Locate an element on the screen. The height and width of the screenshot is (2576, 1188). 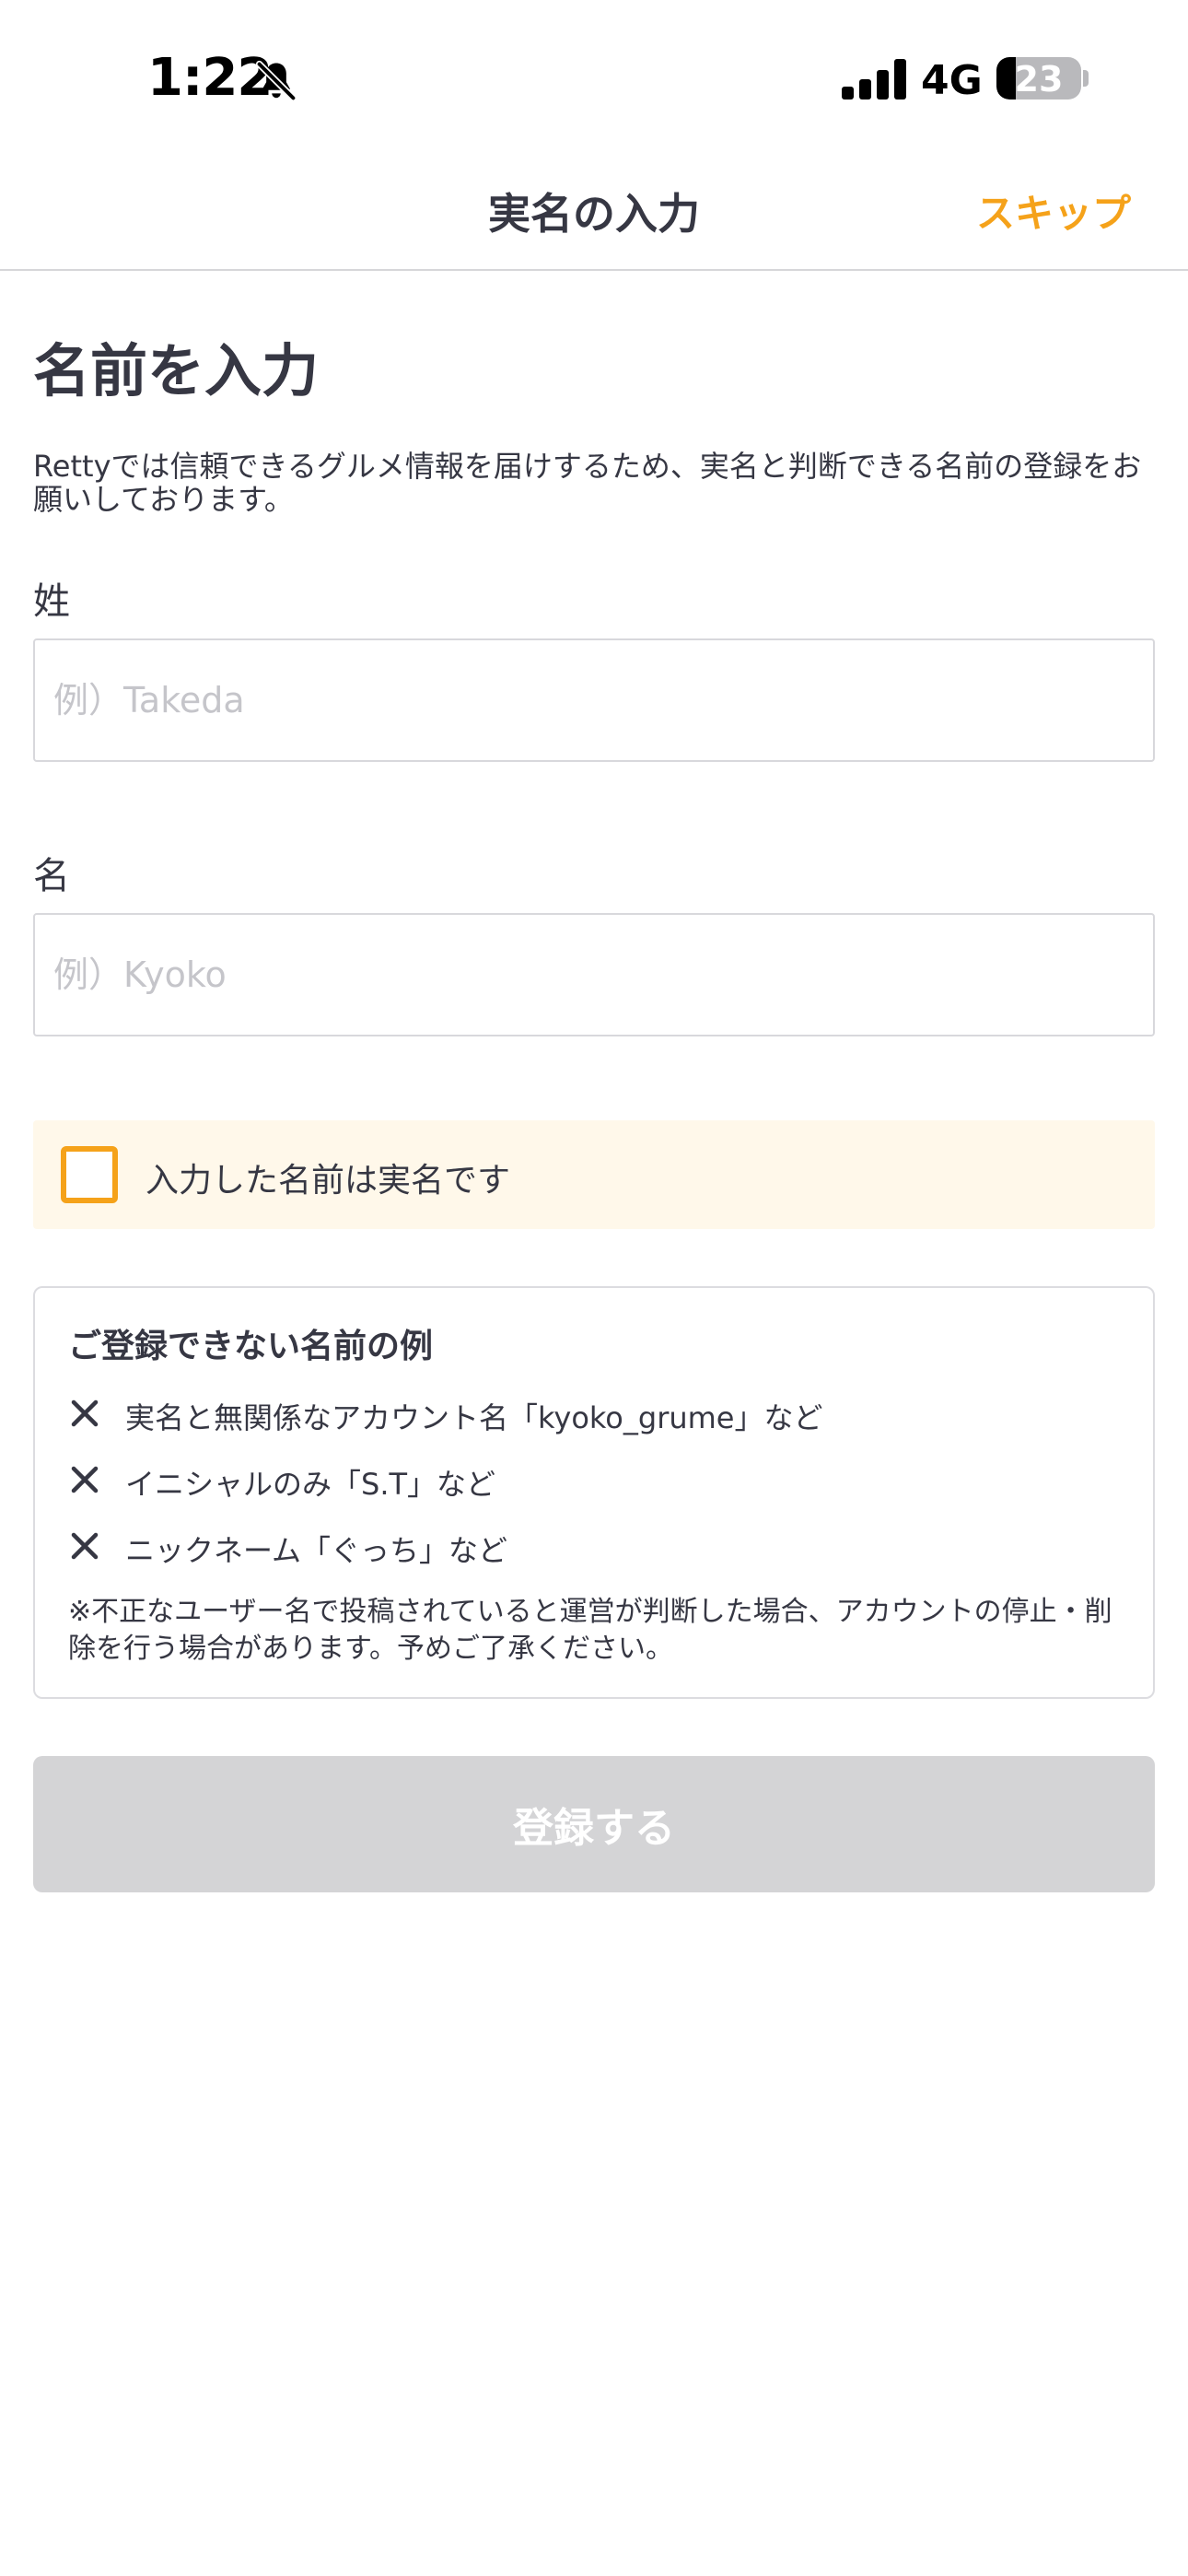
battery-icon: 23 is located at coordinates (1038, 78).